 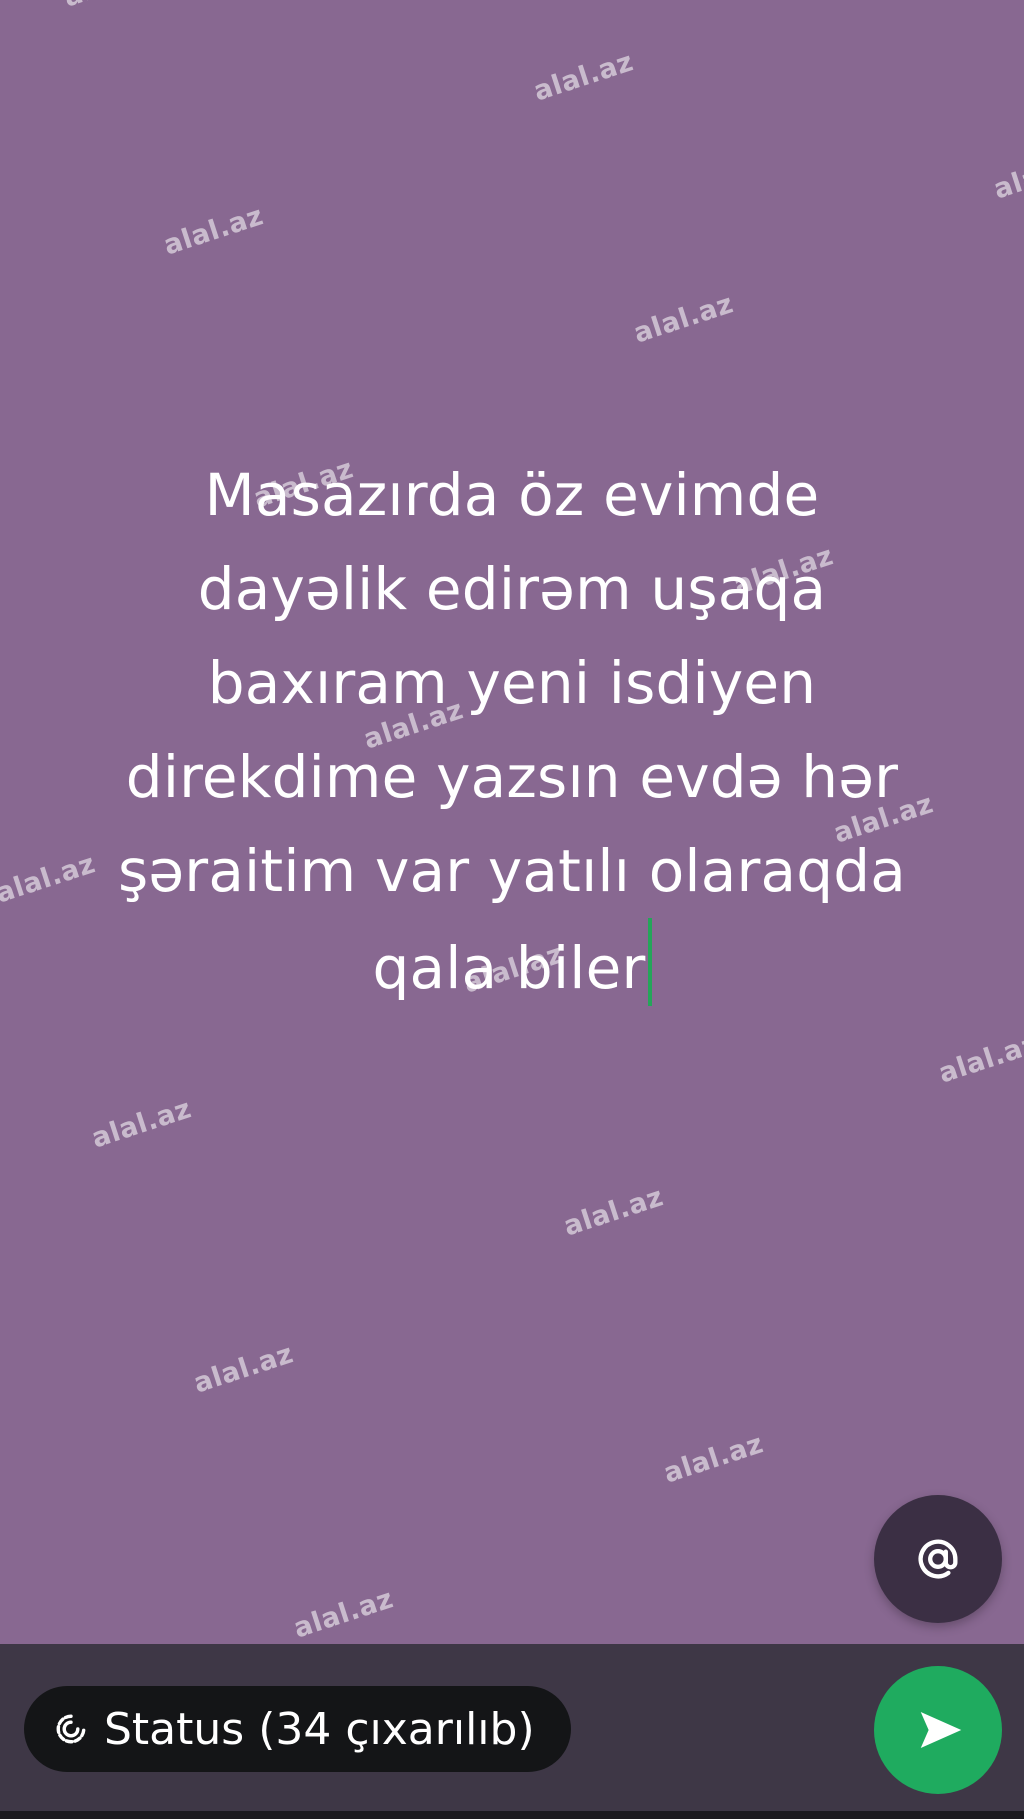 I want to click on status-privacy-icon, so click(x=71, y=1729).